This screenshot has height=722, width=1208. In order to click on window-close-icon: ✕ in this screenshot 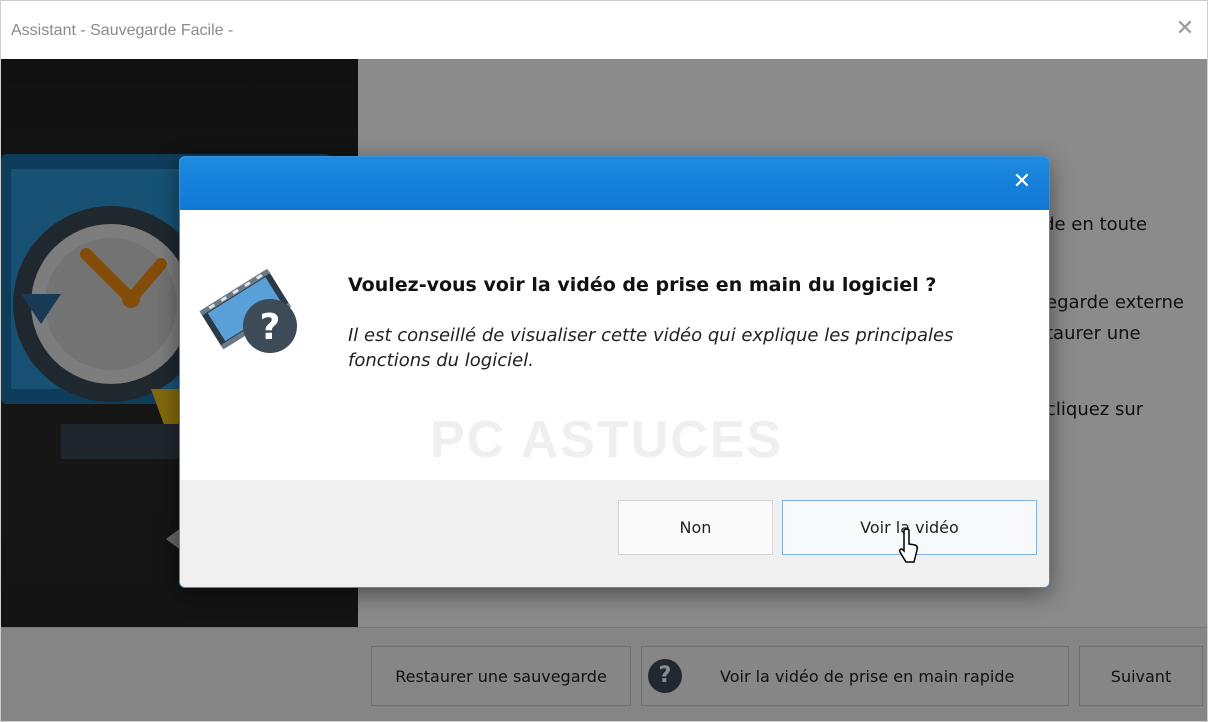, I will do `click(1185, 29)`.